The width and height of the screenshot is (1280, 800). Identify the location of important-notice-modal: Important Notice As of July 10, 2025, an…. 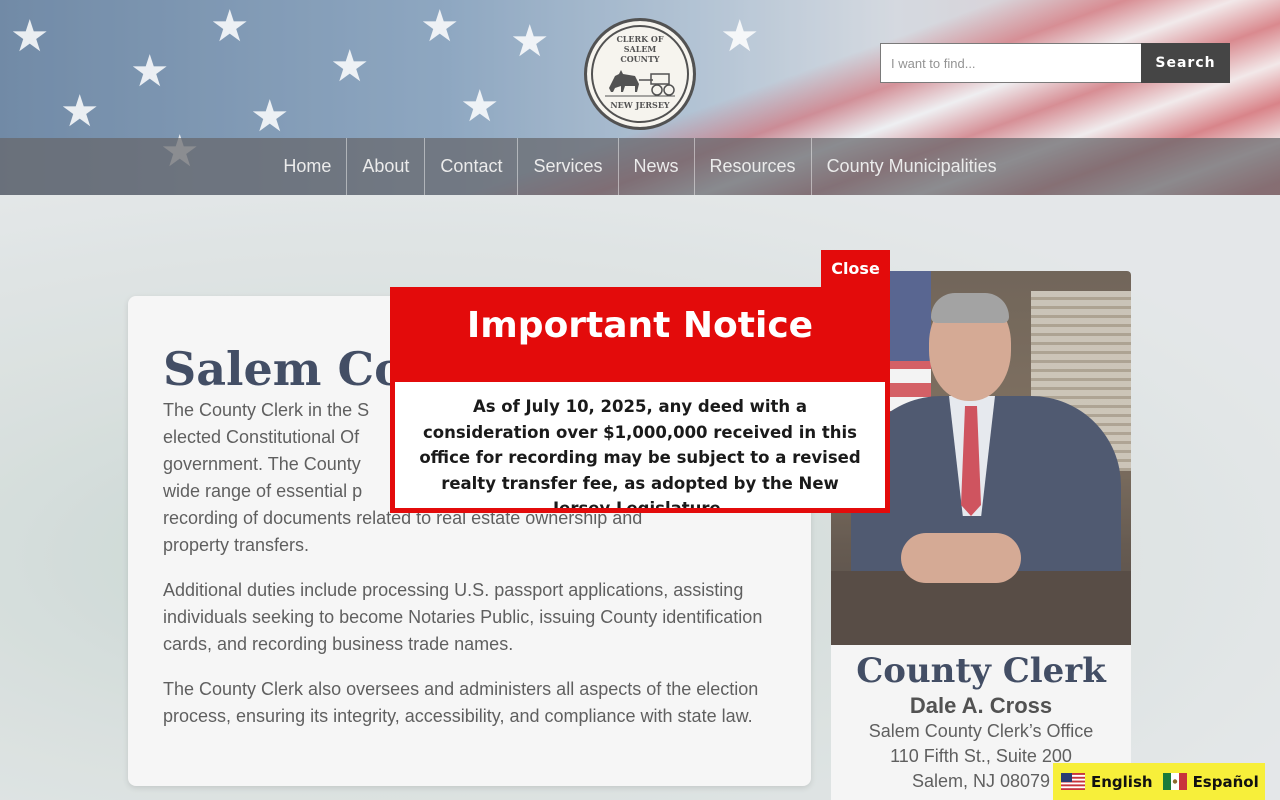
(640, 400).